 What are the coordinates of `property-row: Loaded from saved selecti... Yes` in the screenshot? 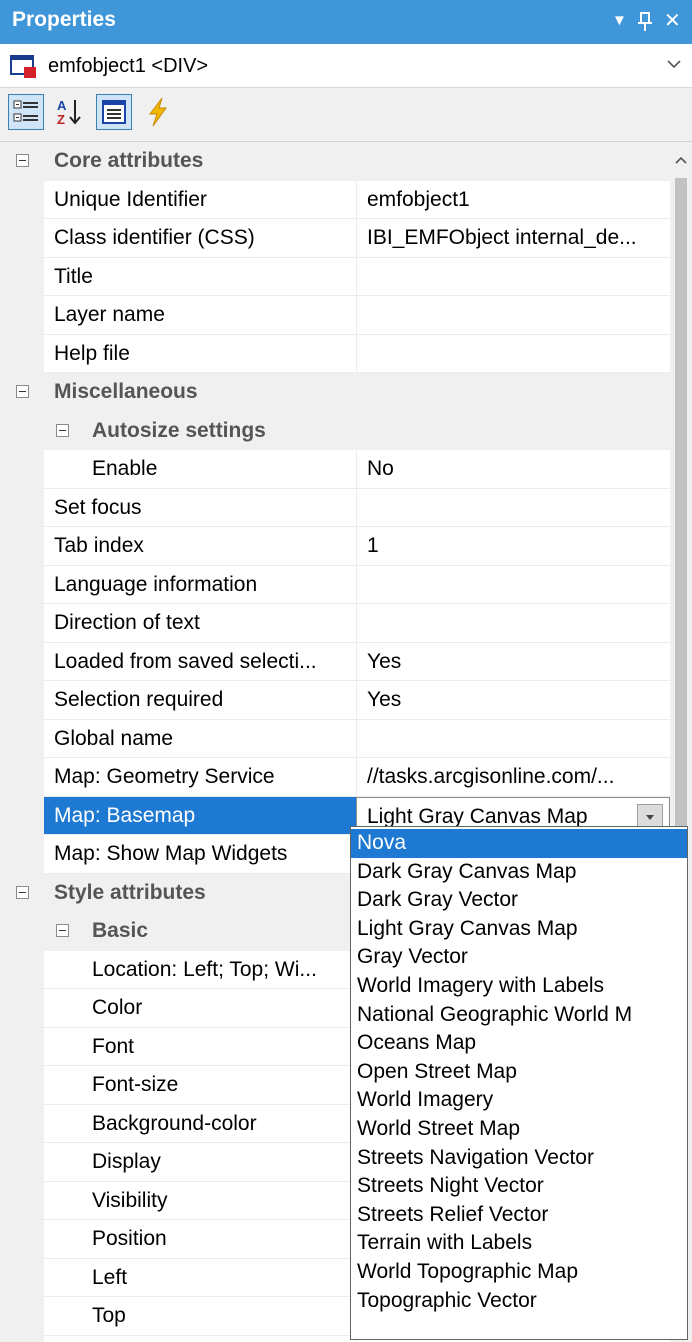 It's located at (335, 661).